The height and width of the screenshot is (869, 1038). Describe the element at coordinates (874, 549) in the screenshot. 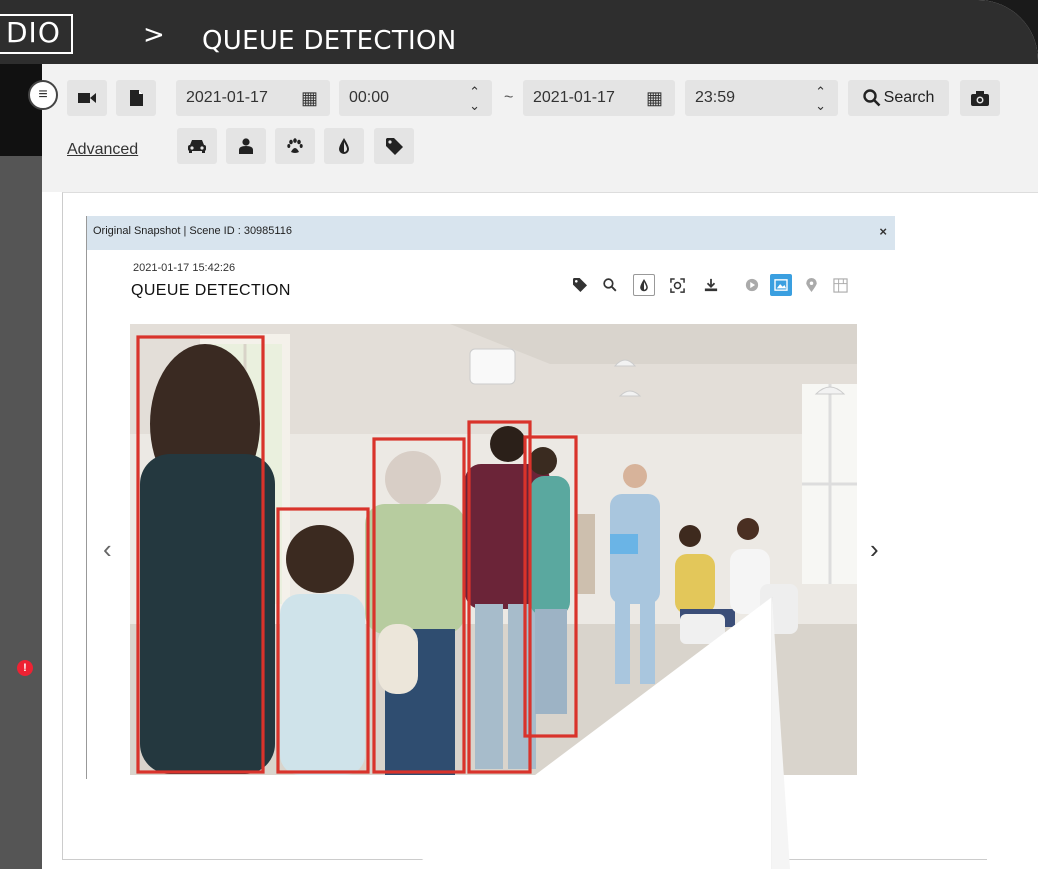

I see `next-arrow: ›` at that location.